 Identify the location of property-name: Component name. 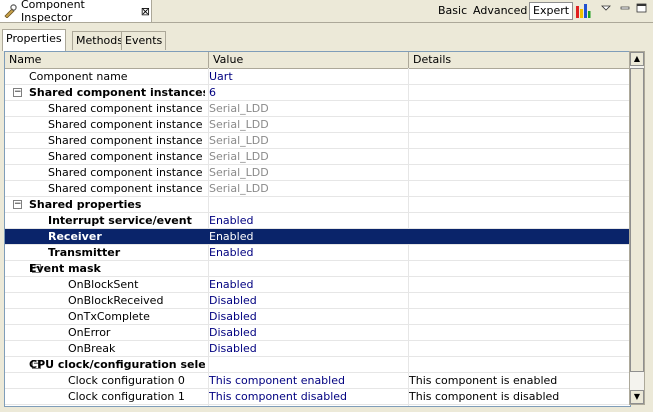
(78, 76).